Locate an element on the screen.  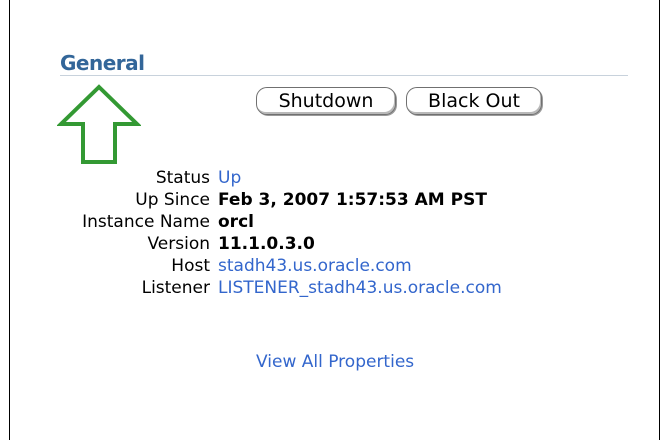
shutdown-button: Shutdown is located at coordinates (326, 101).